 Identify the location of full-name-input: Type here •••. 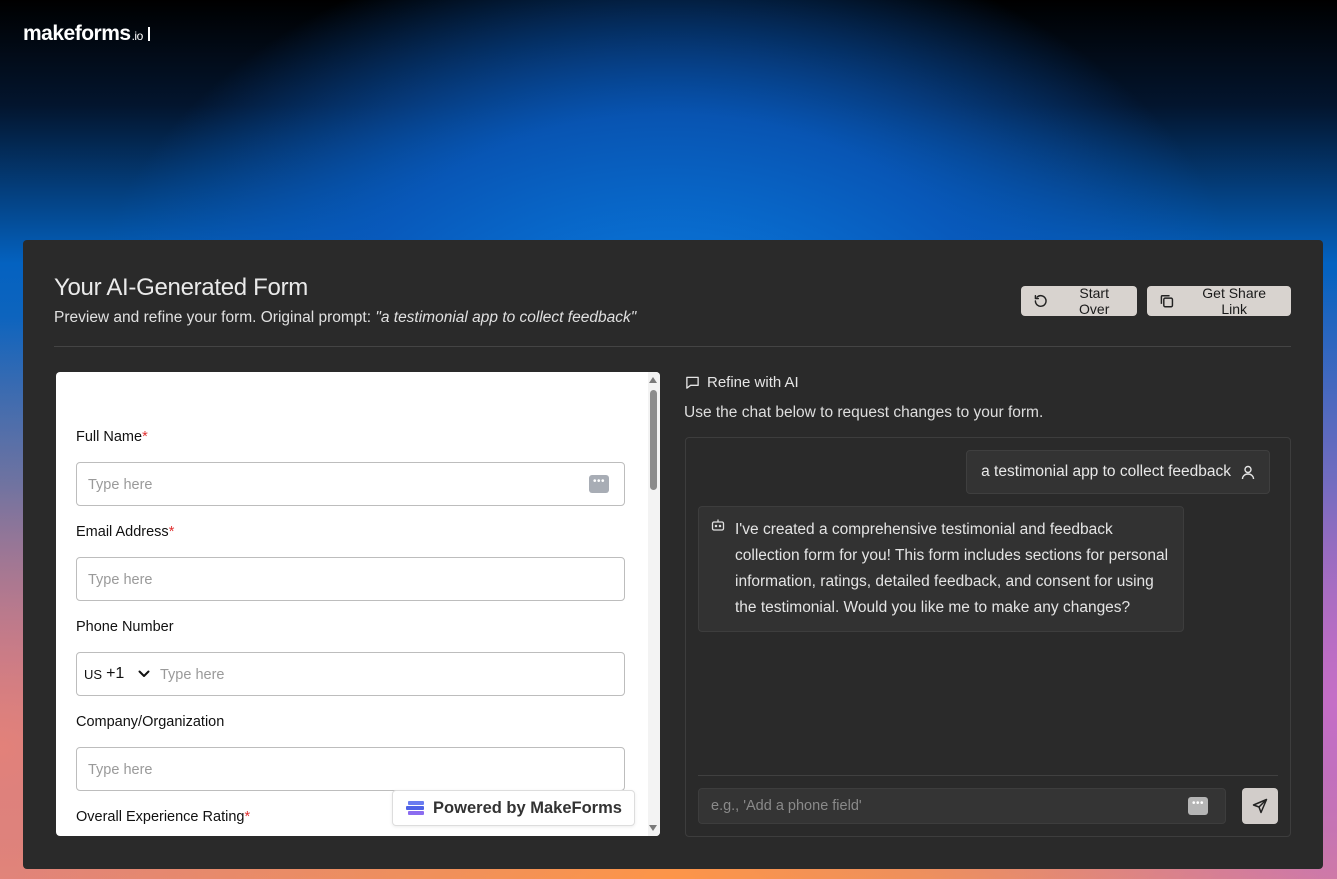
(350, 484).